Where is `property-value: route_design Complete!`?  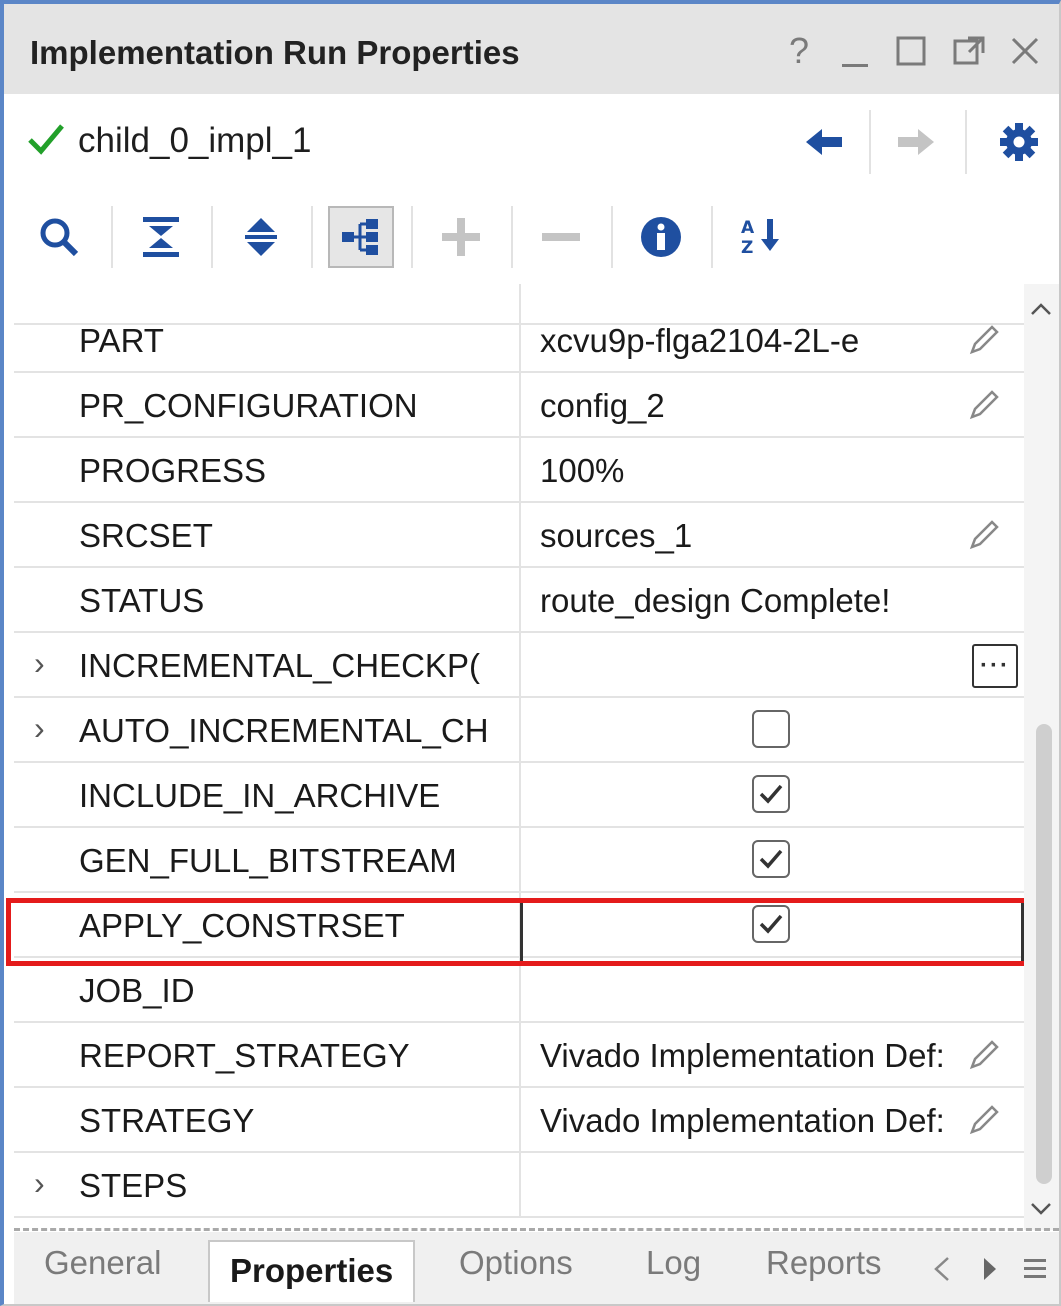 property-value: route_design Complete! is located at coordinates (715, 600).